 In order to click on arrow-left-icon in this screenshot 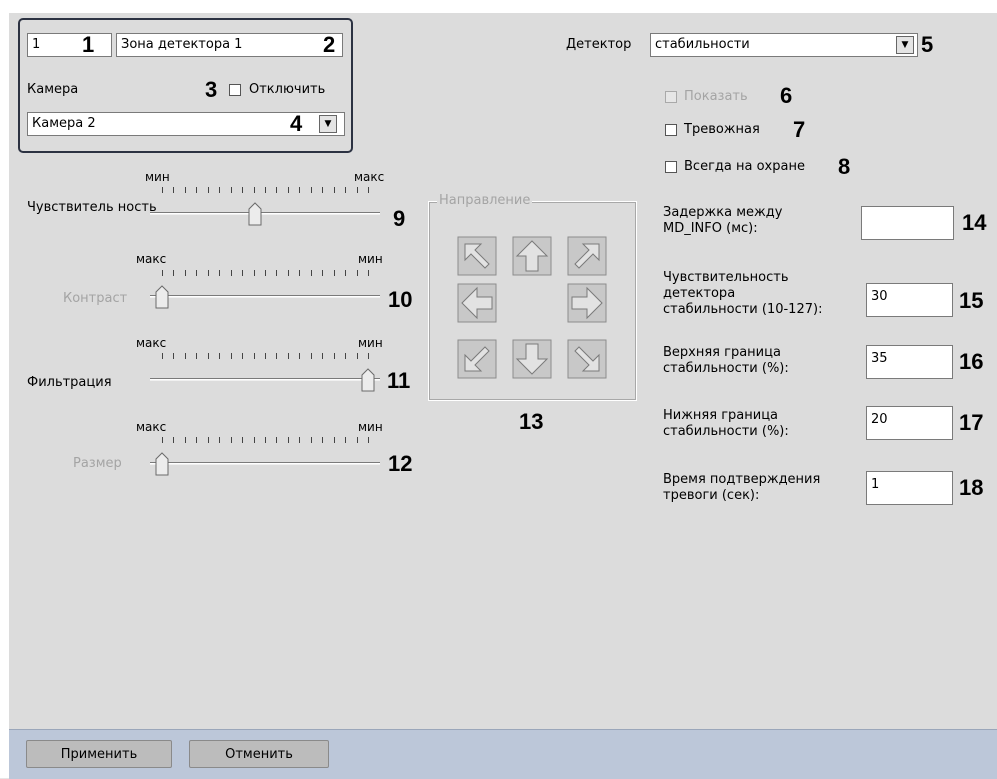, I will do `click(477, 303)`.